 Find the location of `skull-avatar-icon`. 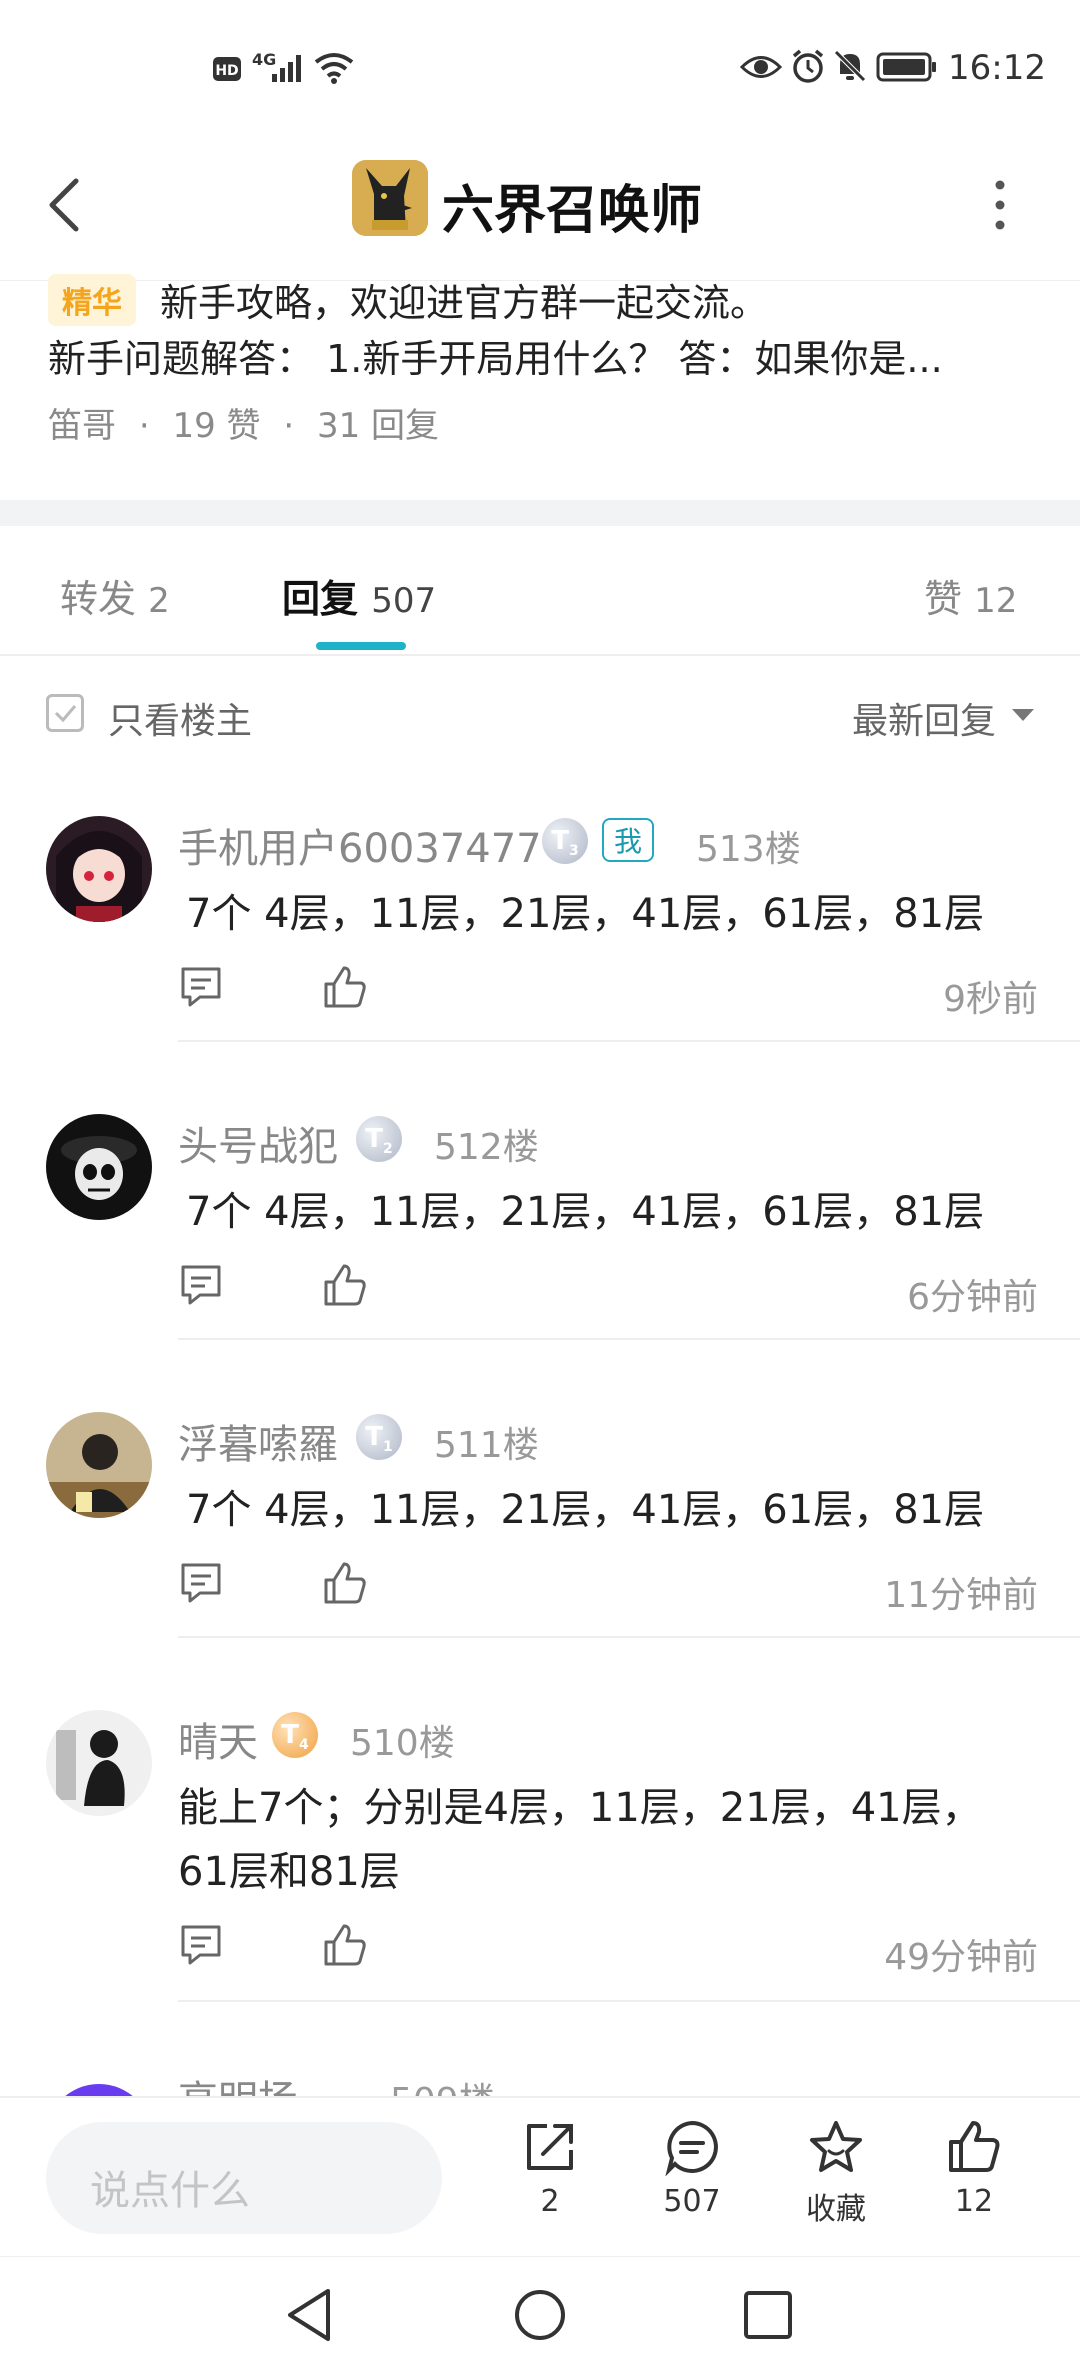

skull-avatar-icon is located at coordinates (99, 1167).